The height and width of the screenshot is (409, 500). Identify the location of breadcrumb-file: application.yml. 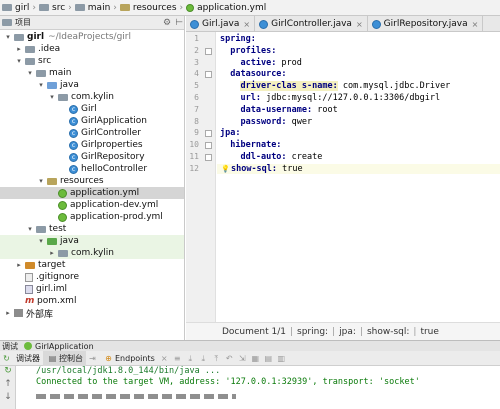
(226, 7).